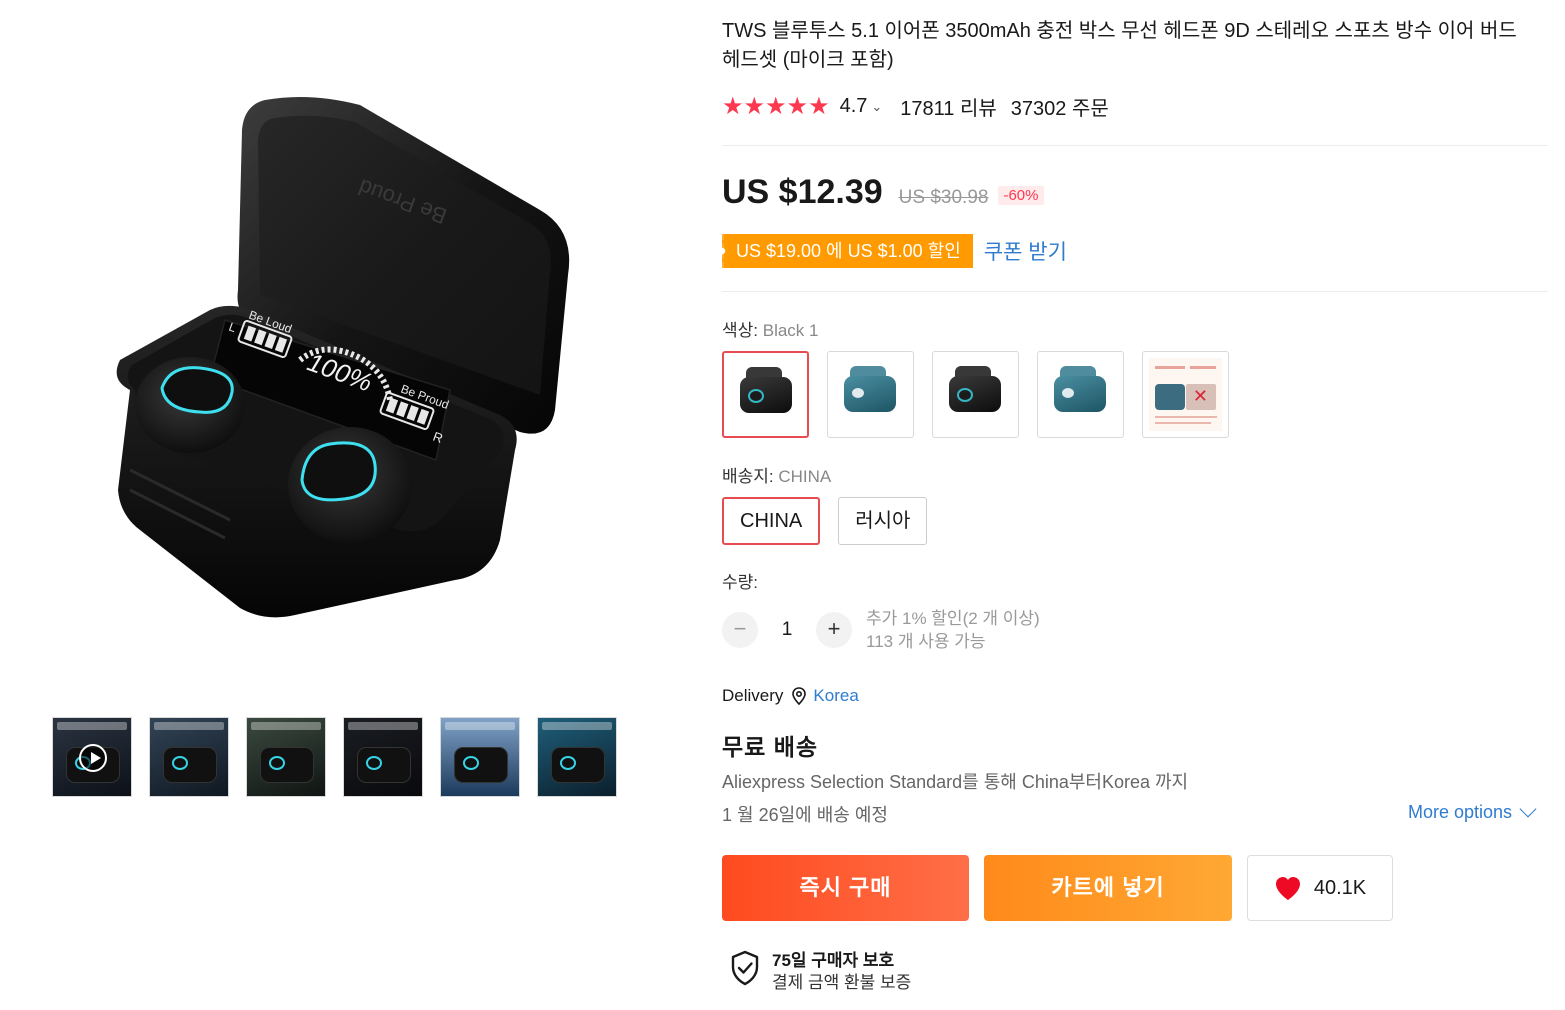 This screenshot has width=1565, height=1010. I want to click on chevron-down-icon: ⌄, so click(876, 107).